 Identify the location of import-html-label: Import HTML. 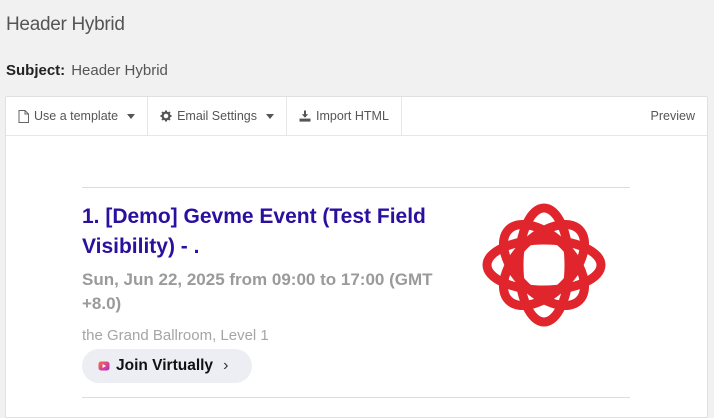
(352, 116).